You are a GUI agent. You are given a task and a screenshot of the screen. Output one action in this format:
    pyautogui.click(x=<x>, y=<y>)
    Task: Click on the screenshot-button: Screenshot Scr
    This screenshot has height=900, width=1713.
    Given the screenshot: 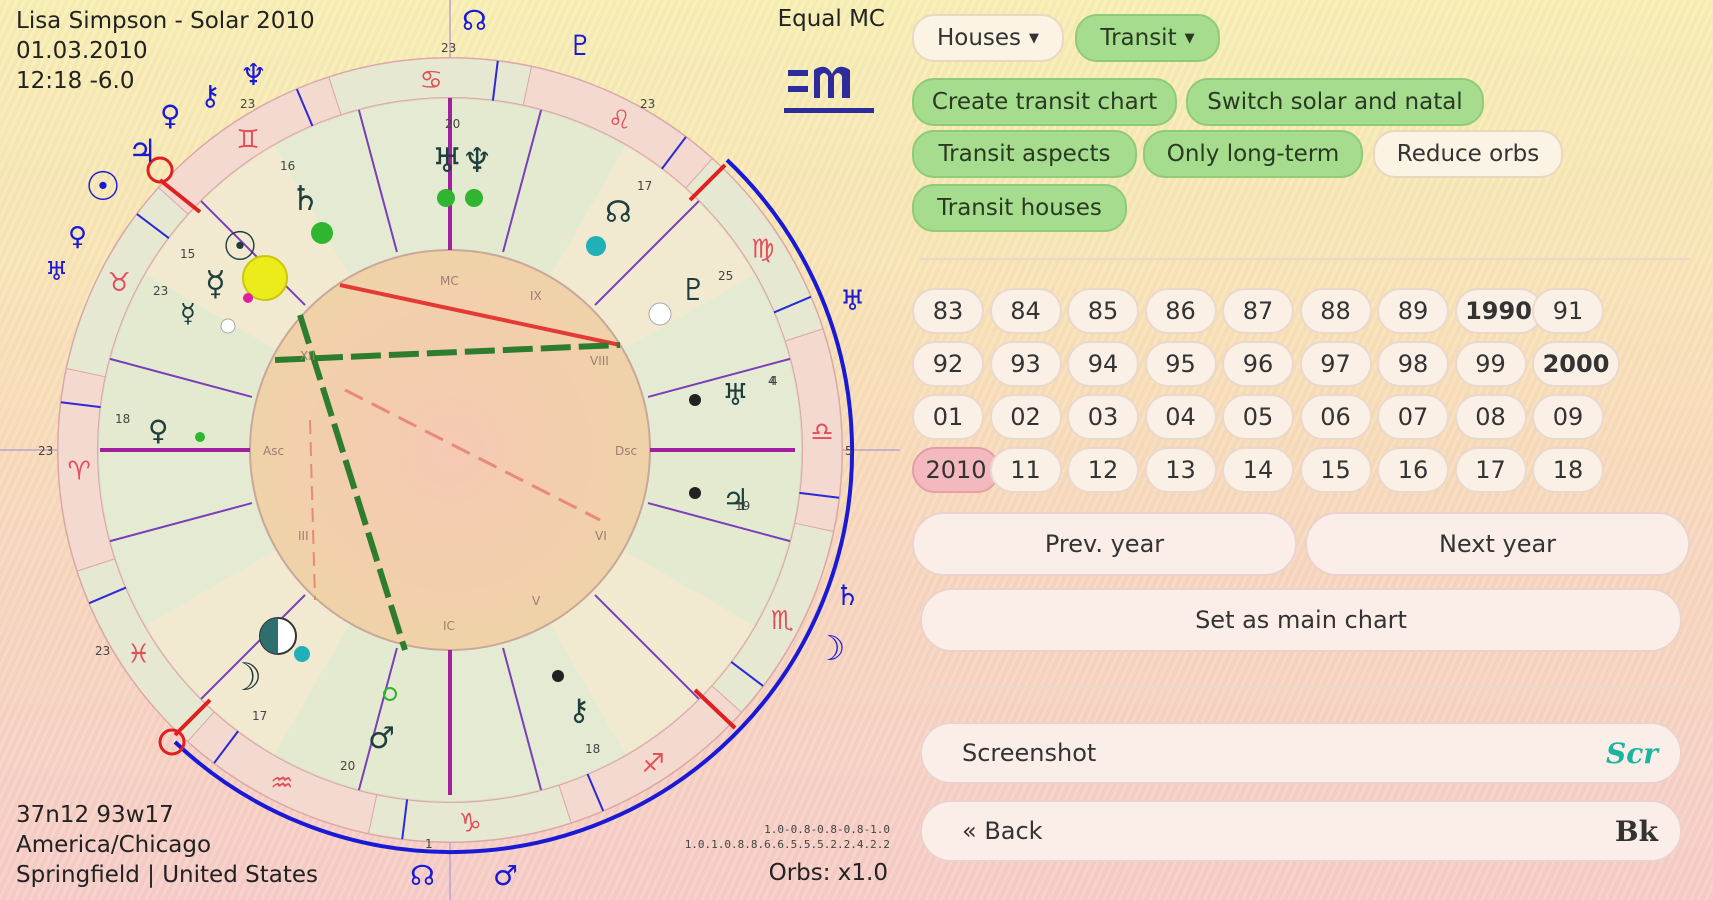 What is the action you would take?
    pyautogui.click(x=1301, y=753)
    